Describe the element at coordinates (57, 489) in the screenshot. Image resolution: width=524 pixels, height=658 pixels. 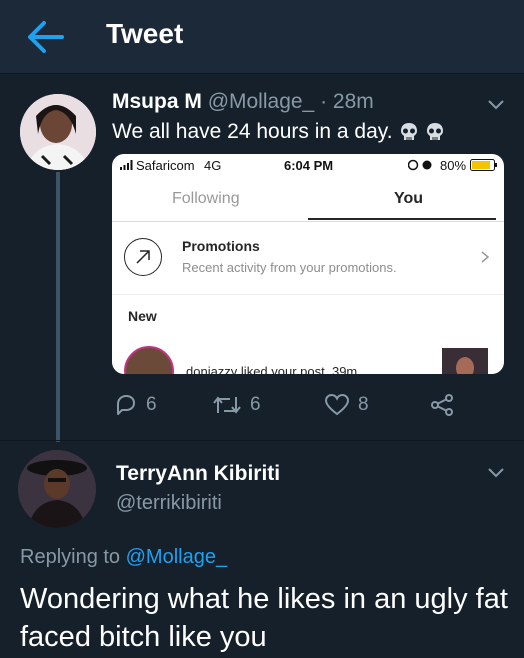
I see `avatar-terryann` at that location.